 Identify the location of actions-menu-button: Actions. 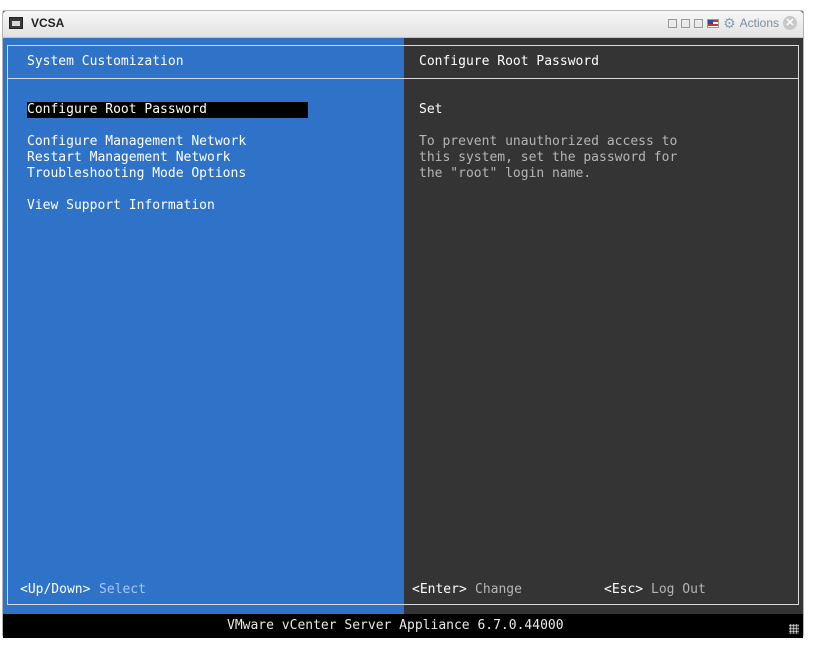
(759, 23).